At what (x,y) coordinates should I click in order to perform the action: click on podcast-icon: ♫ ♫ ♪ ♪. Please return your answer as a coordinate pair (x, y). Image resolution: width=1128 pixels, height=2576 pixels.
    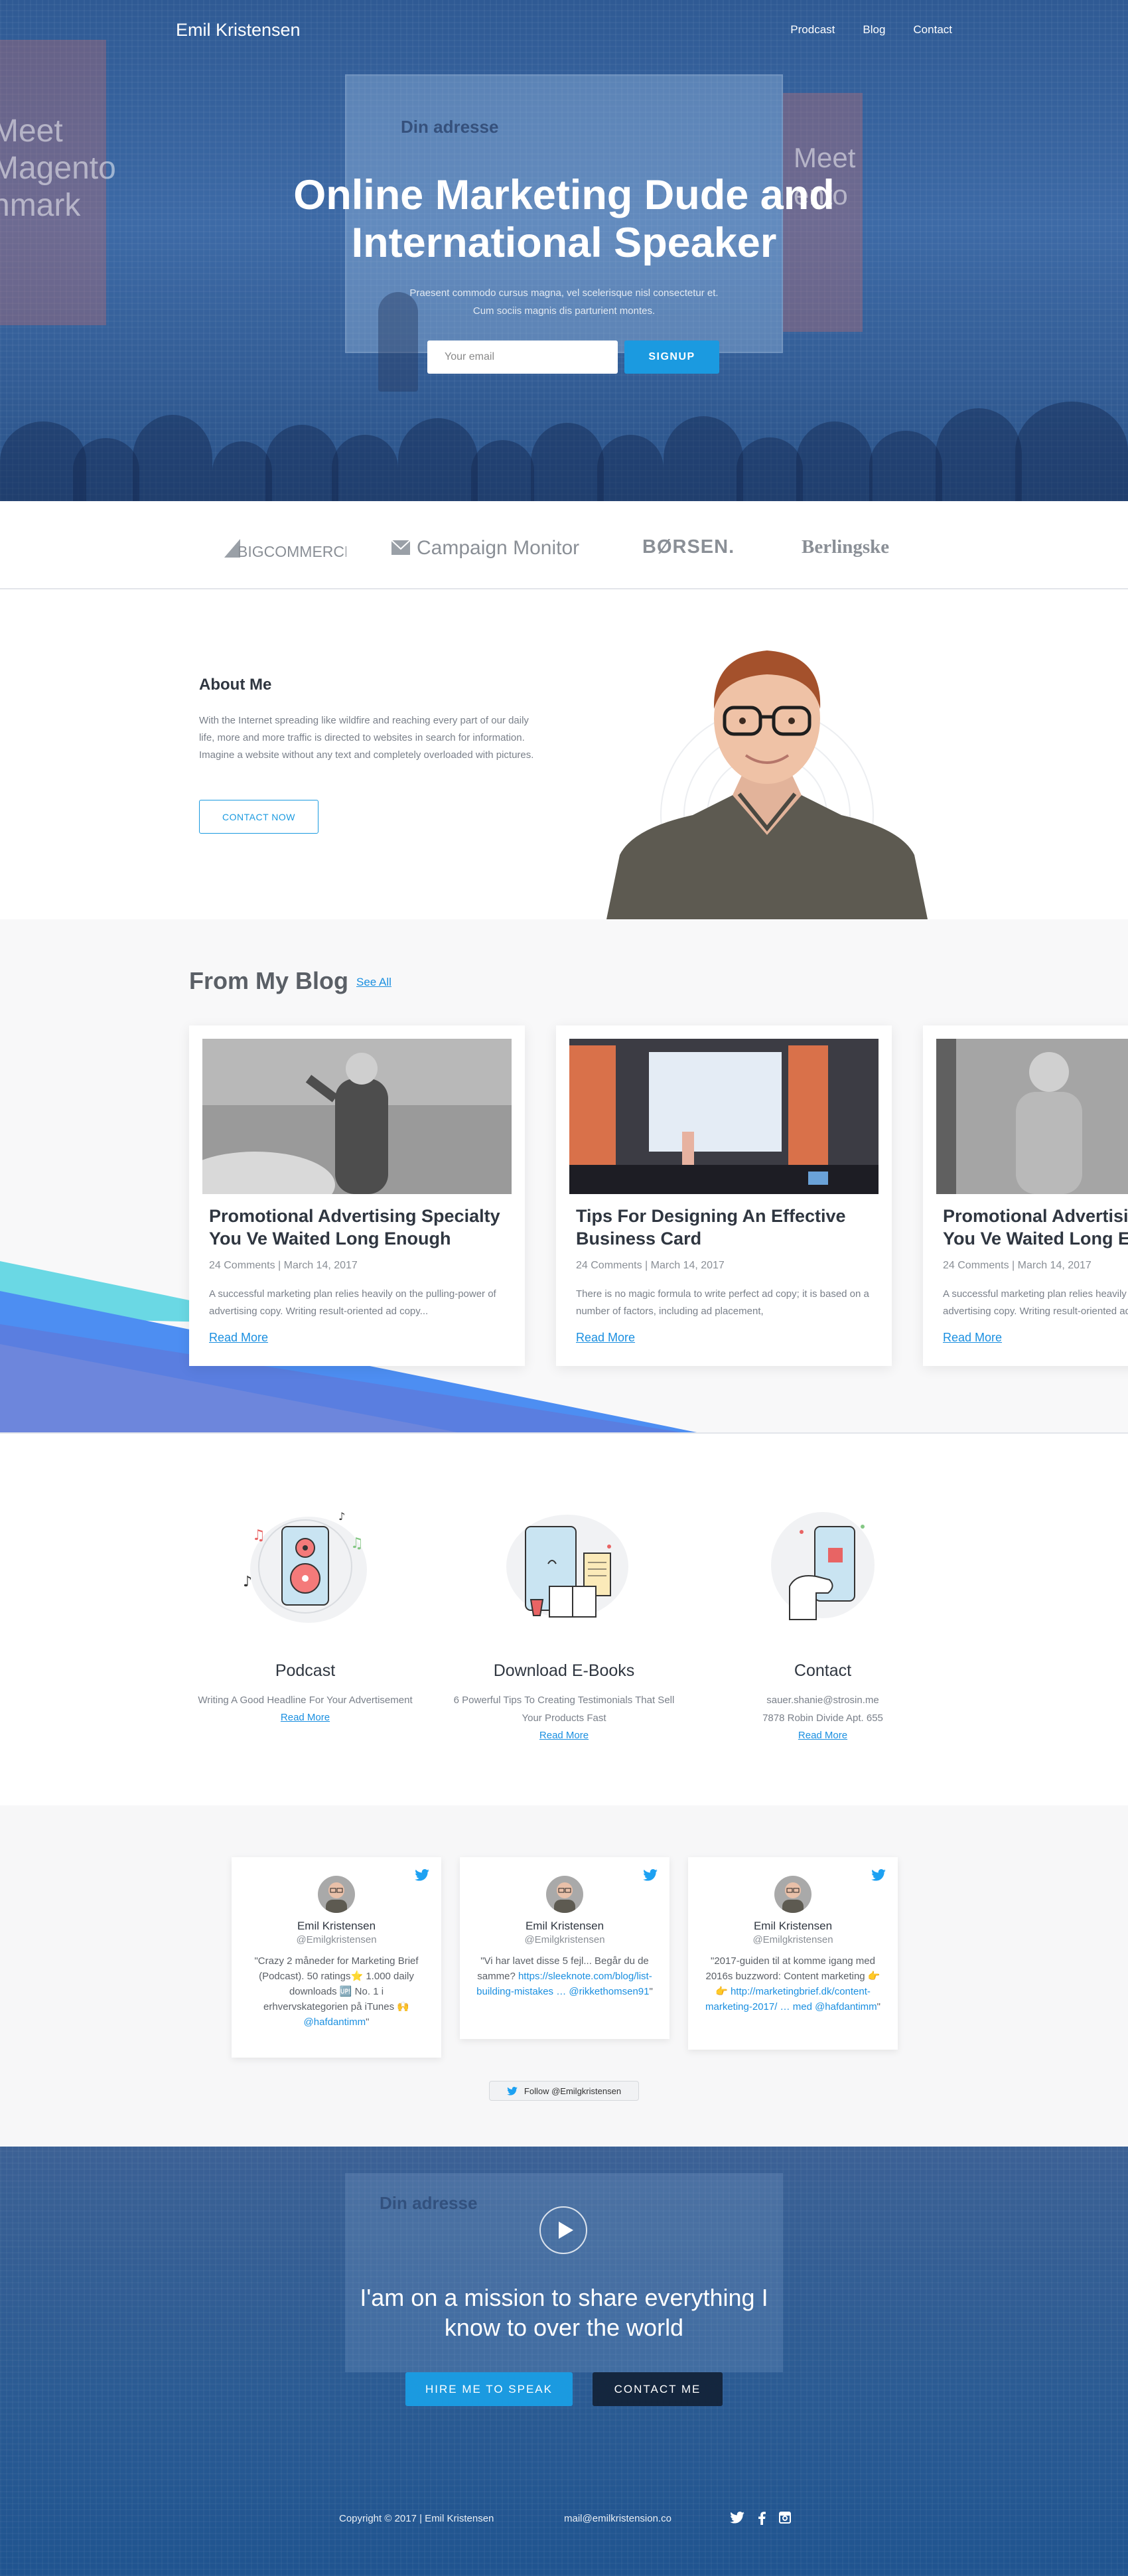
    Looking at the image, I should click on (305, 1567).